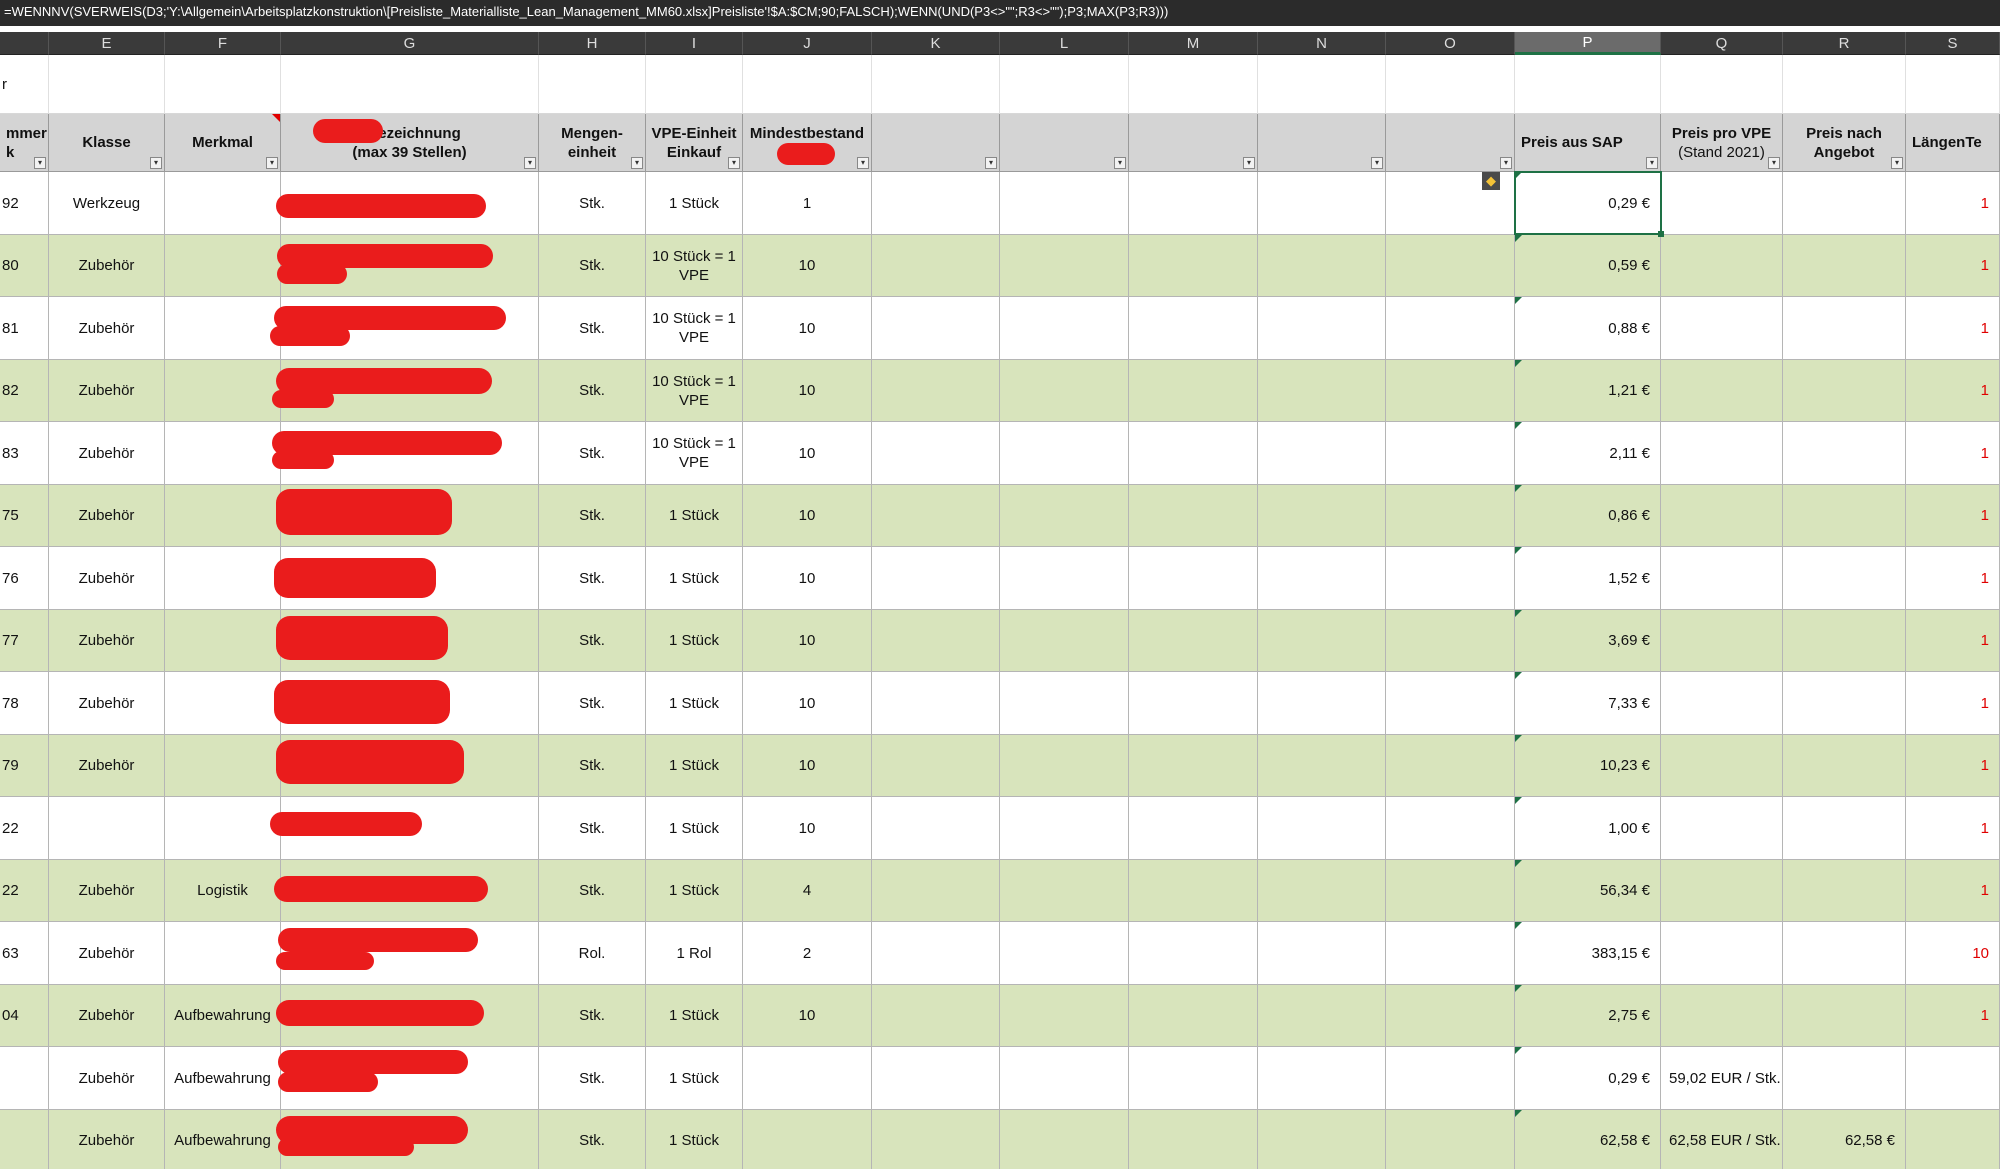  I want to click on header-klasse: Klasse ▾, so click(107, 143).